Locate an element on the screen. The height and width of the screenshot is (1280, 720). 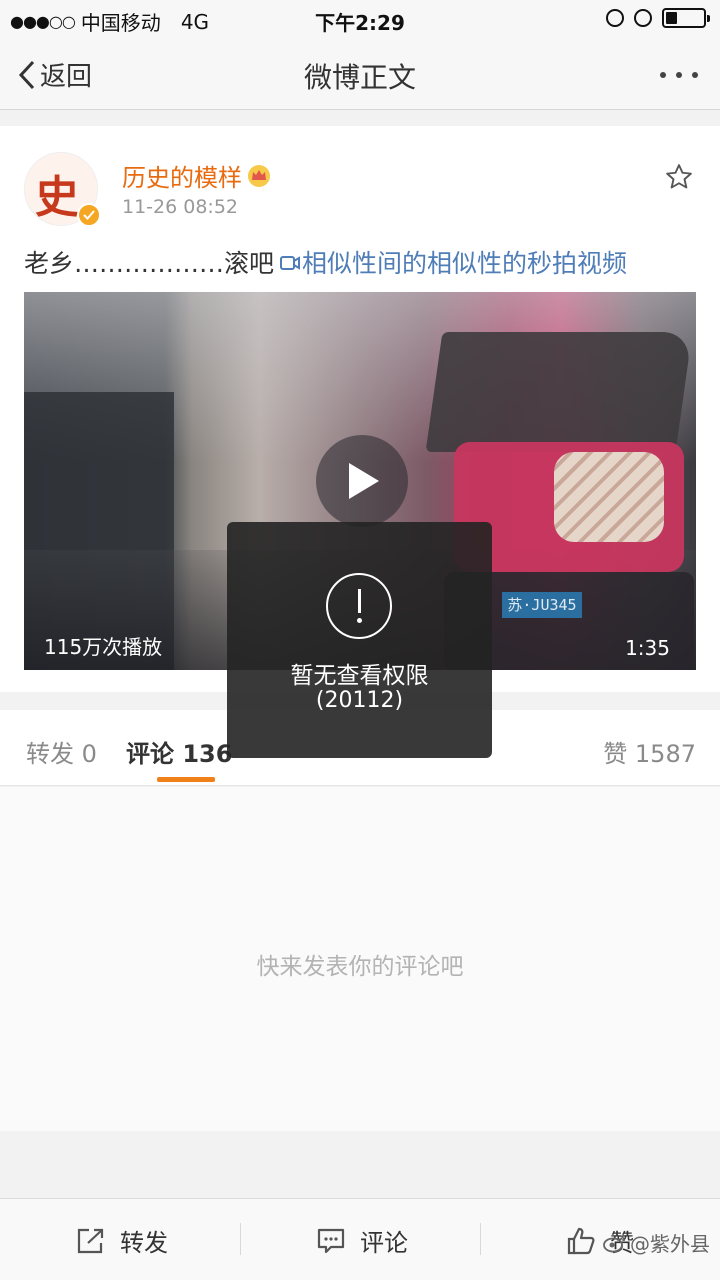
repost-label: 转发 is located at coordinates (144, 1243).